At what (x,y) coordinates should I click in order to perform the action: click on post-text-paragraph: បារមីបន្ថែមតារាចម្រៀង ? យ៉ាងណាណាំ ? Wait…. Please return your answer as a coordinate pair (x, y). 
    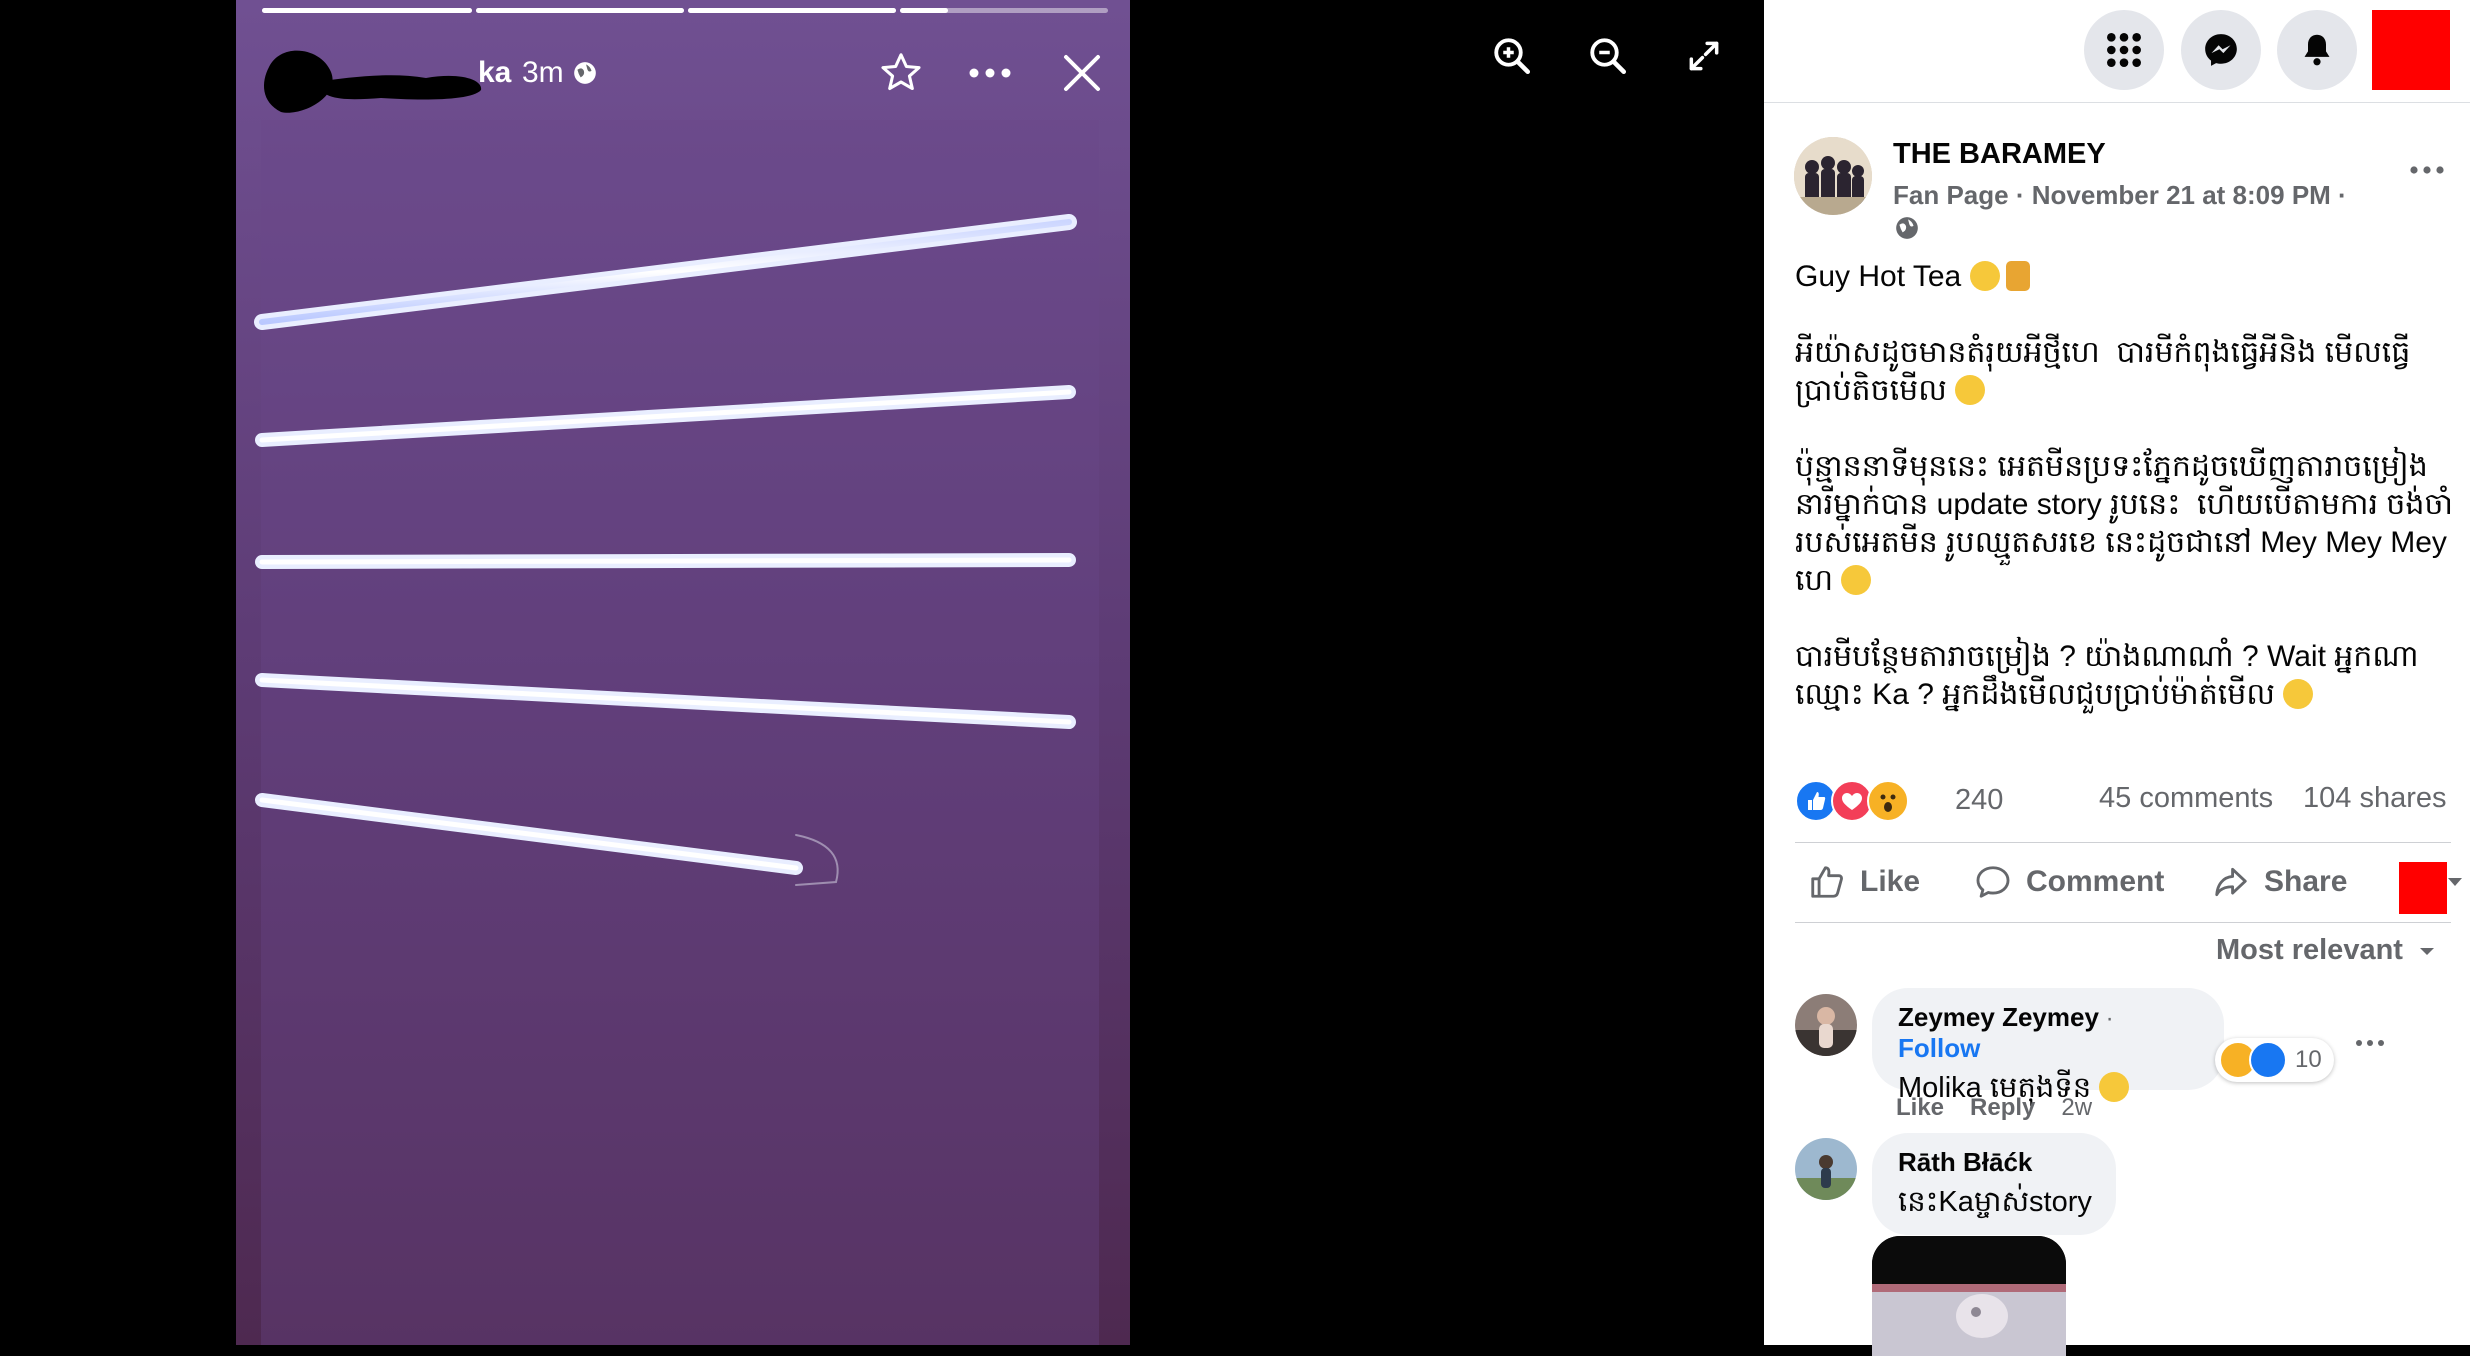
    Looking at the image, I should click on (2111, 675).